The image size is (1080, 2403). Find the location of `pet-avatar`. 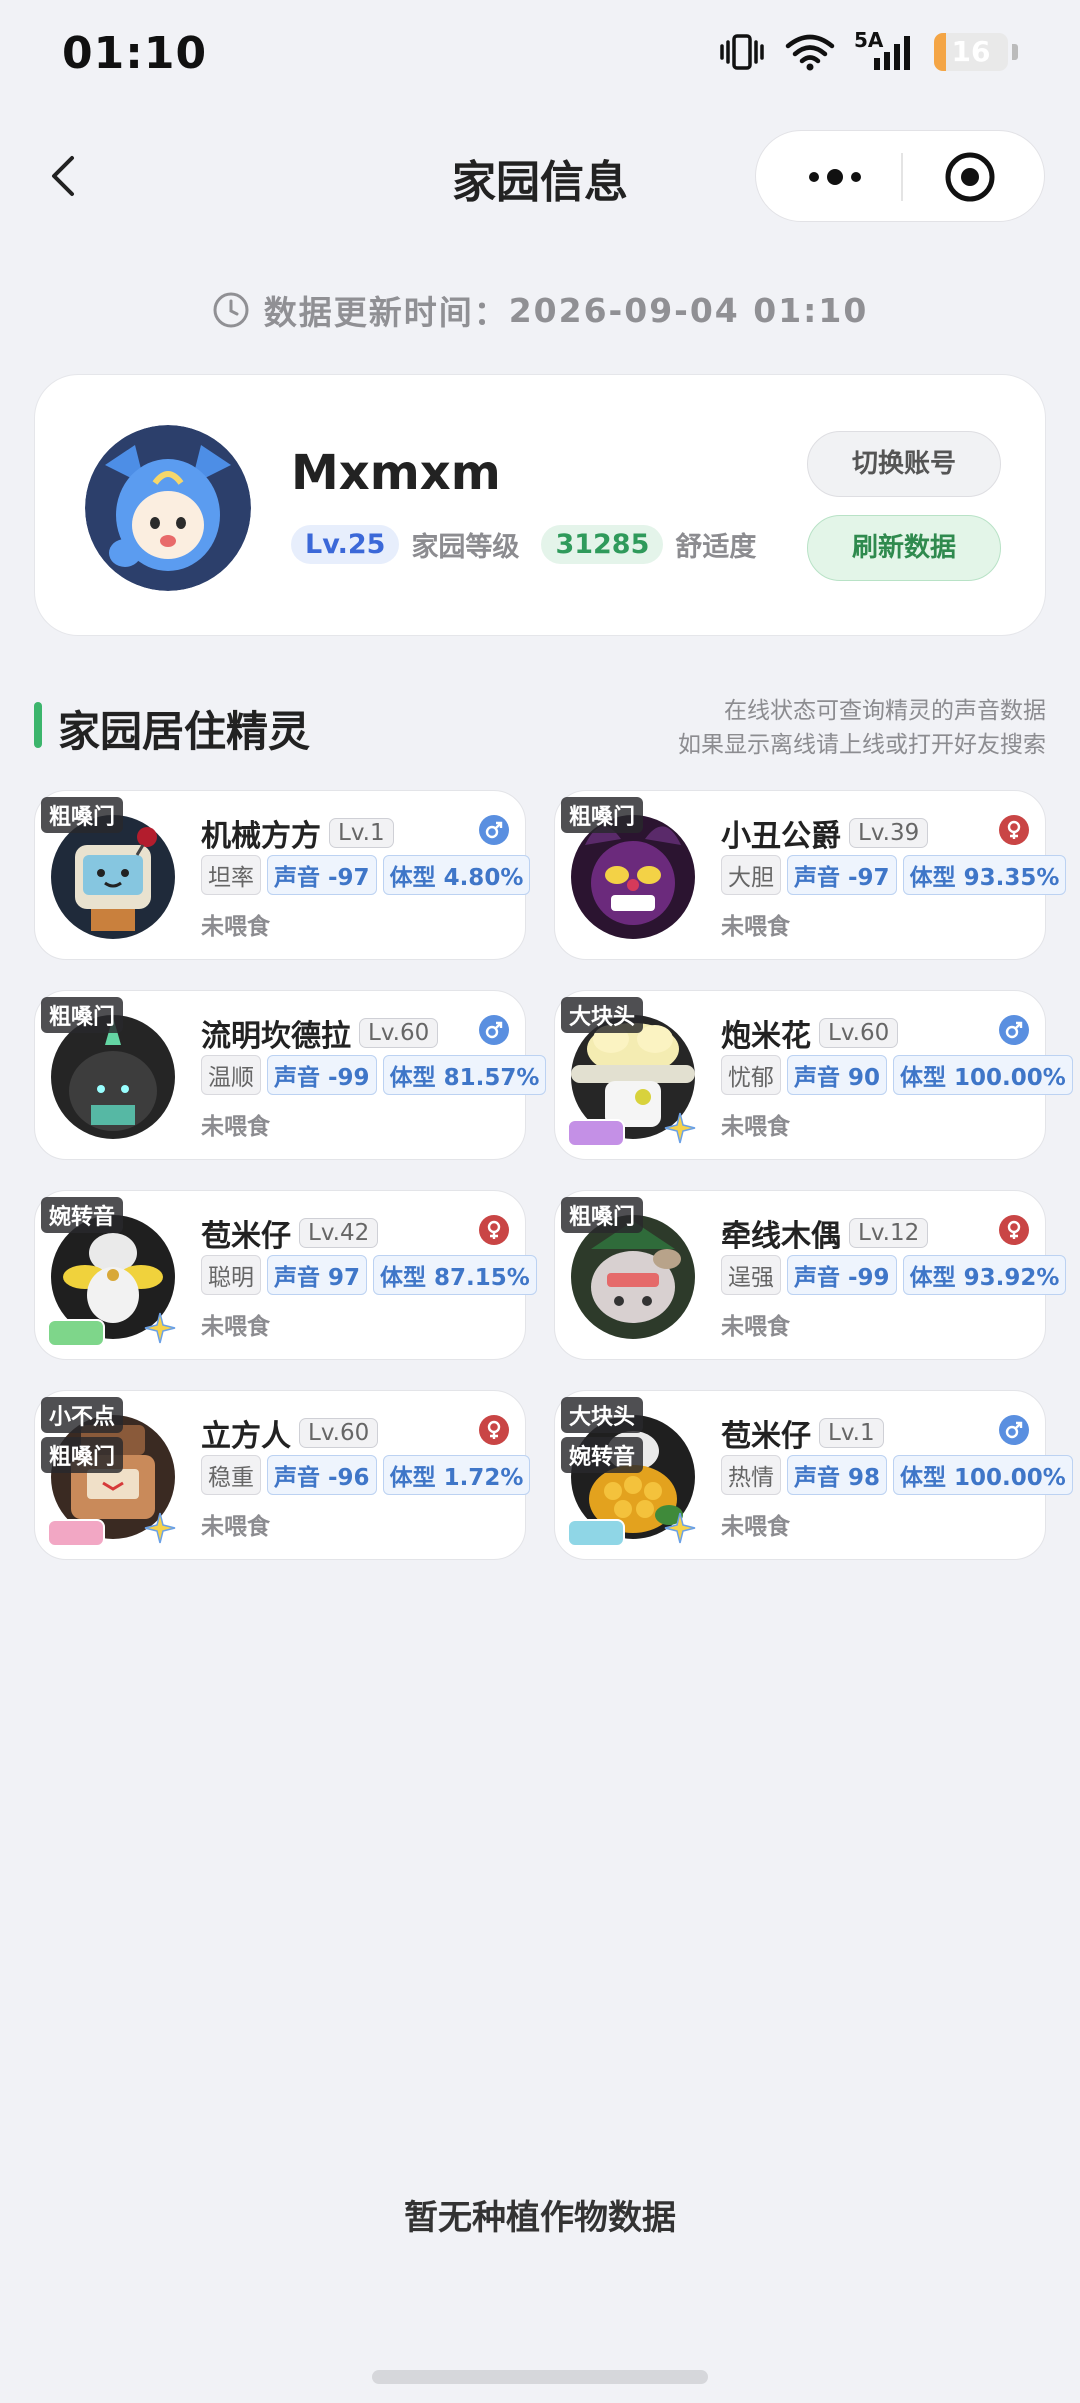

pet-avatar is located at coordinates (633, 877).